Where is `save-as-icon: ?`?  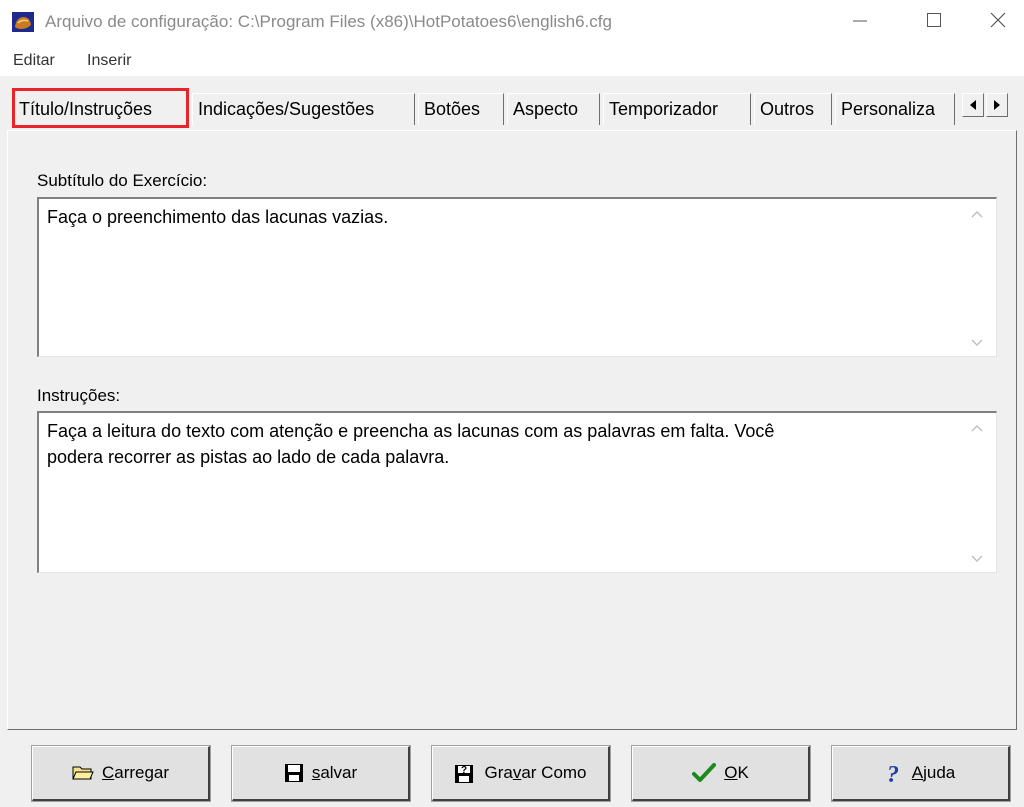
save-as-icon: ? is located at coordinates (464, 774).